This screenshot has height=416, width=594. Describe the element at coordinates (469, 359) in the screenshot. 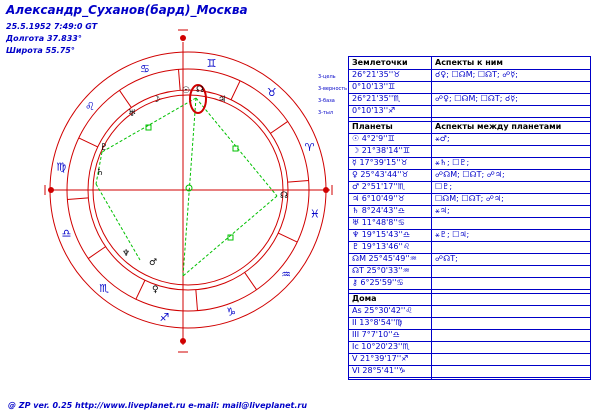

I see `table-row: V 21°39'17''♐` at that location.